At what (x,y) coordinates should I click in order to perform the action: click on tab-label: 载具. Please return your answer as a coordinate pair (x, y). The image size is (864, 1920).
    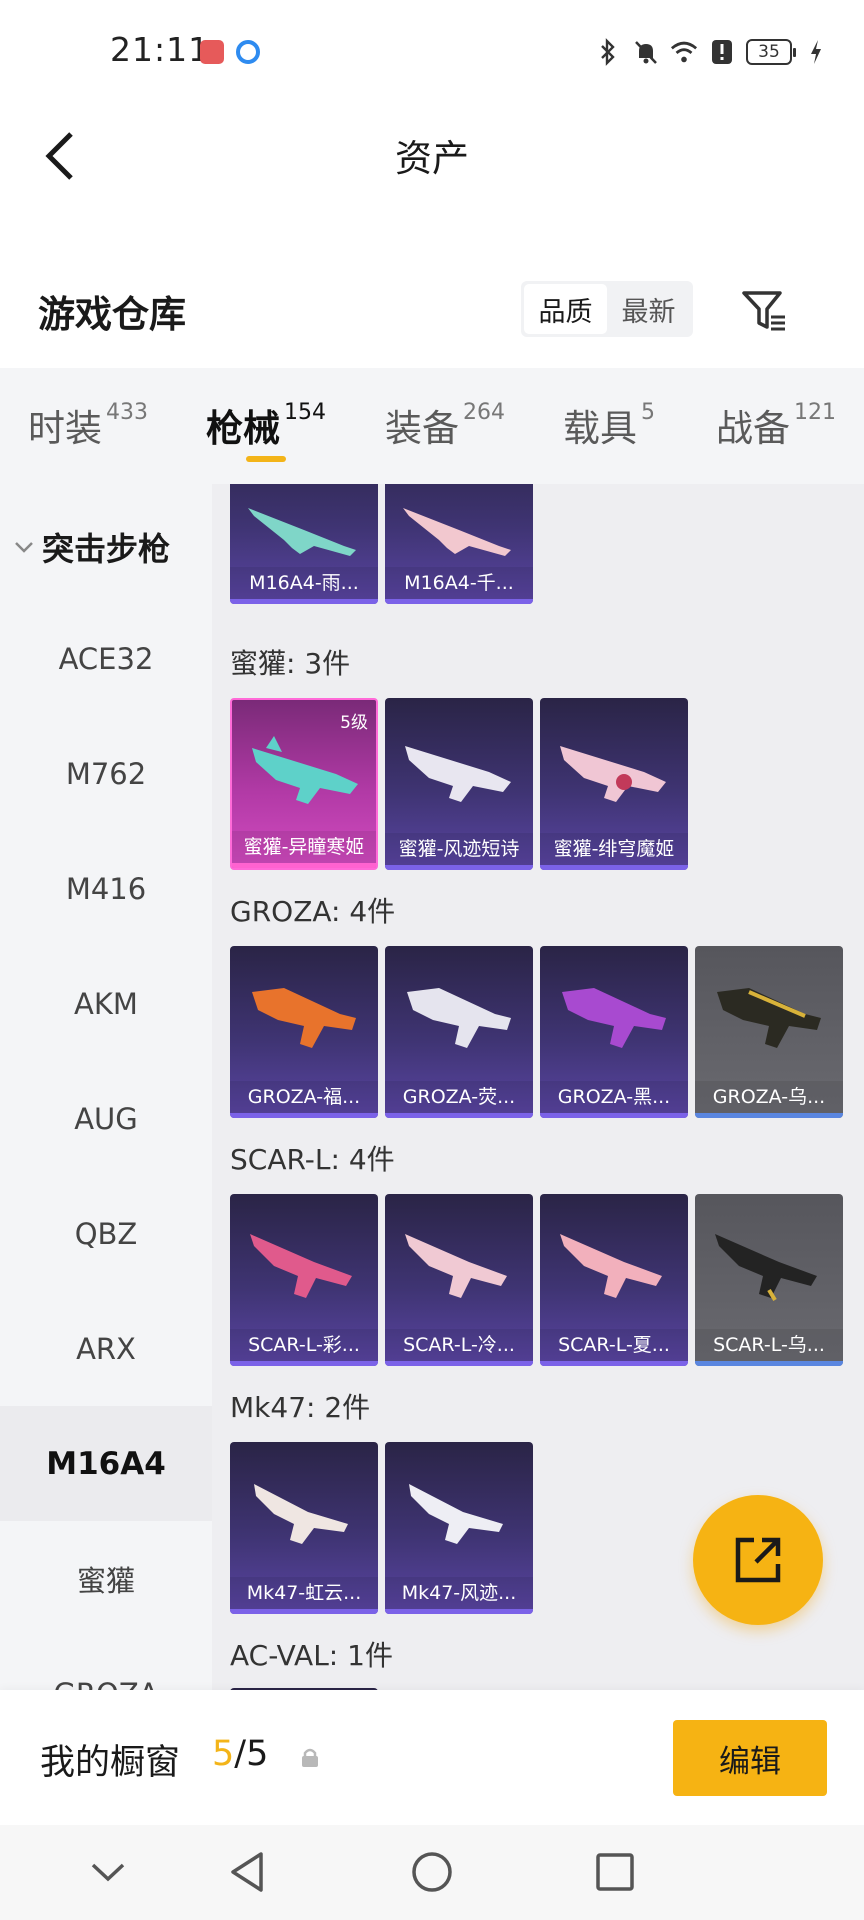
    Looking at the image, I should click on (600, 428).